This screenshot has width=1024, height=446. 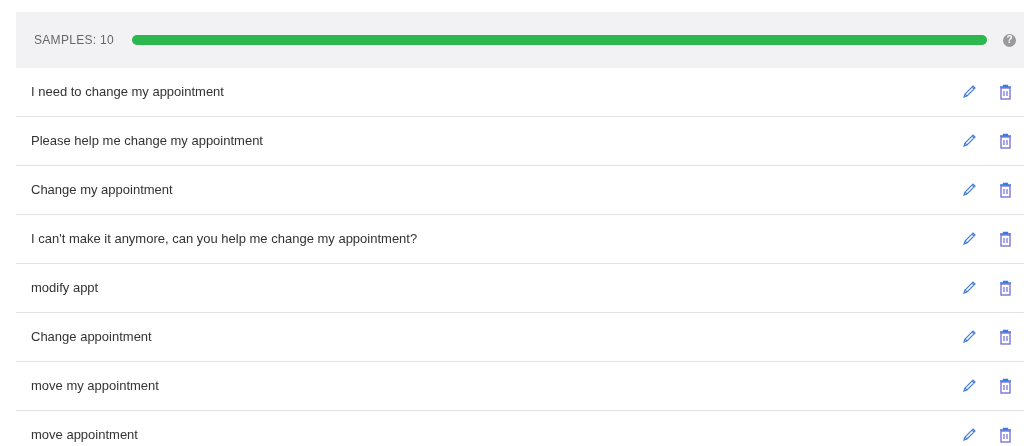 I want to click on help-icon: ?, so click(x=1009, y=40).